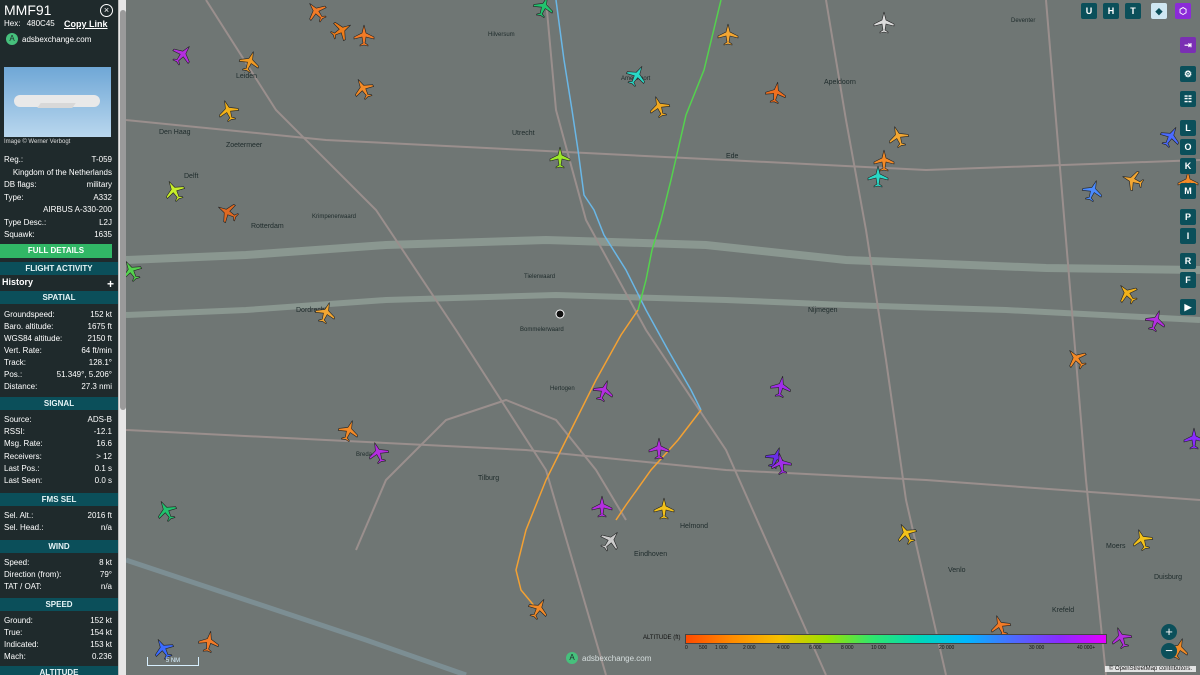 This screenshot has height=675, width=1200. What do you see at coordinates (896, 639) in the screenshot?
I see `legend-gradient` at bounding box center [896, 639].